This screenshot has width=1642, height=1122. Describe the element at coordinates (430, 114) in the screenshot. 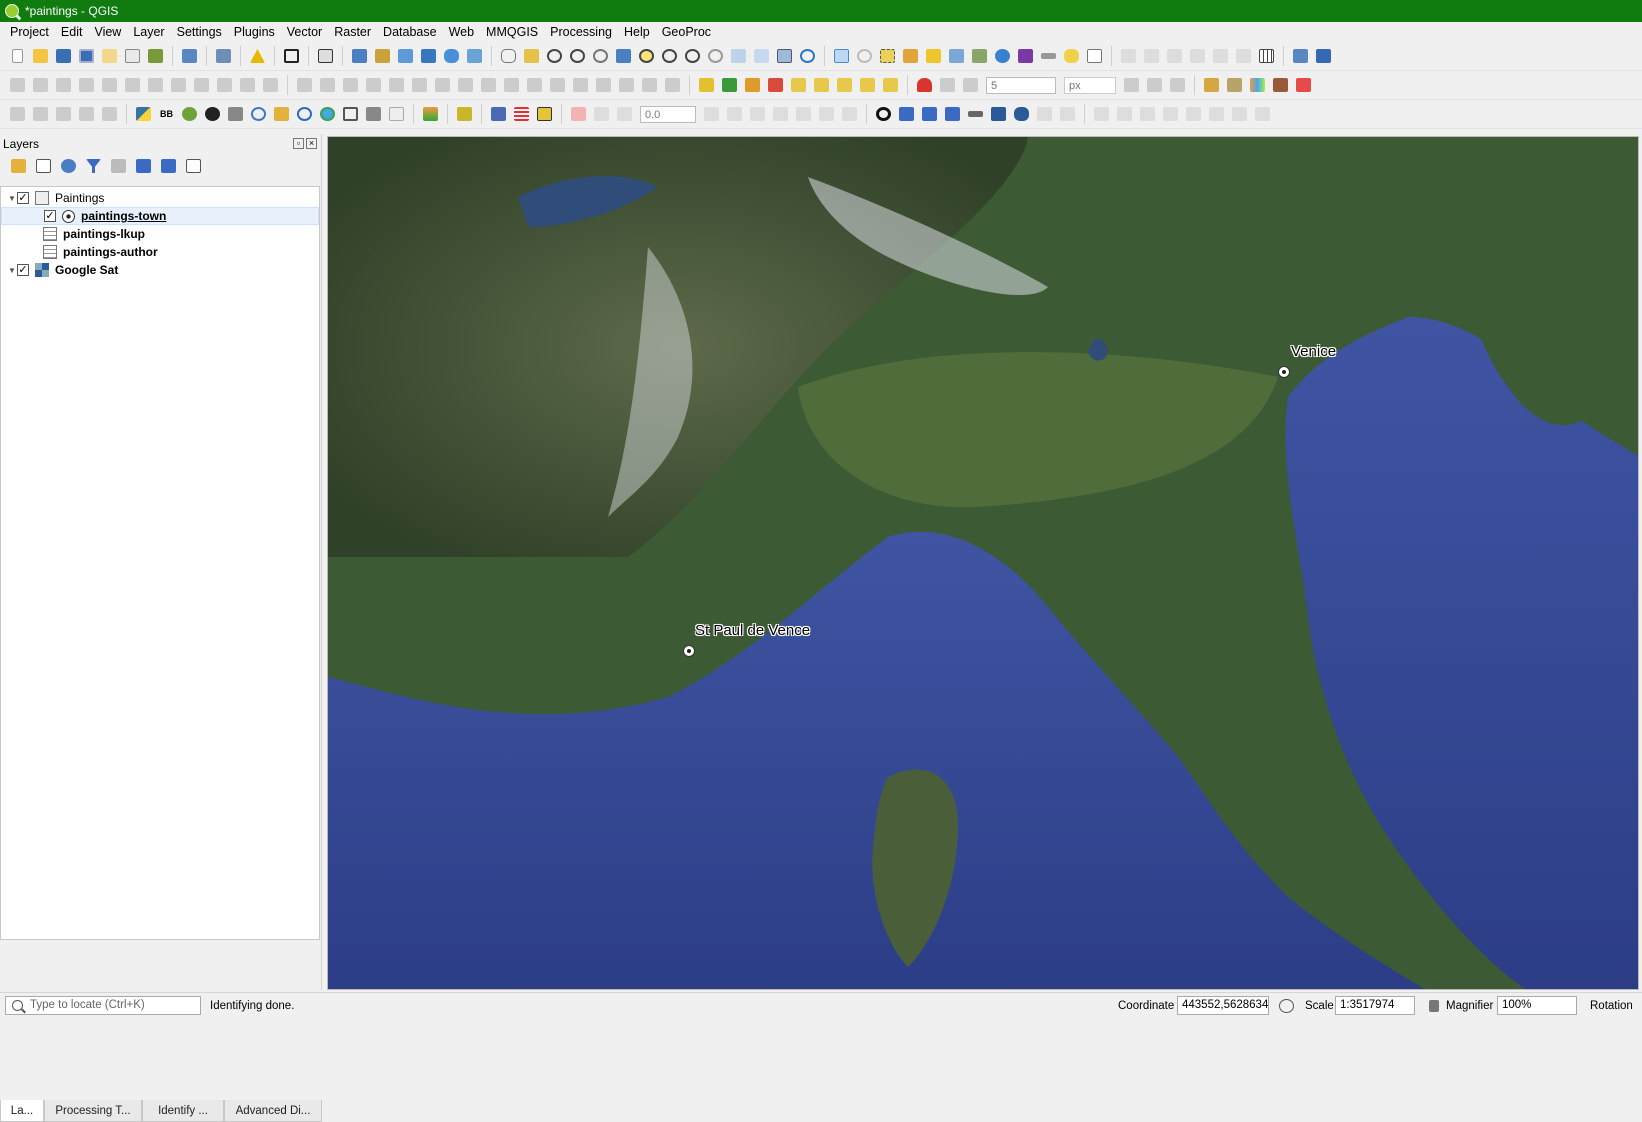

I see `qfield-icon` at that location.